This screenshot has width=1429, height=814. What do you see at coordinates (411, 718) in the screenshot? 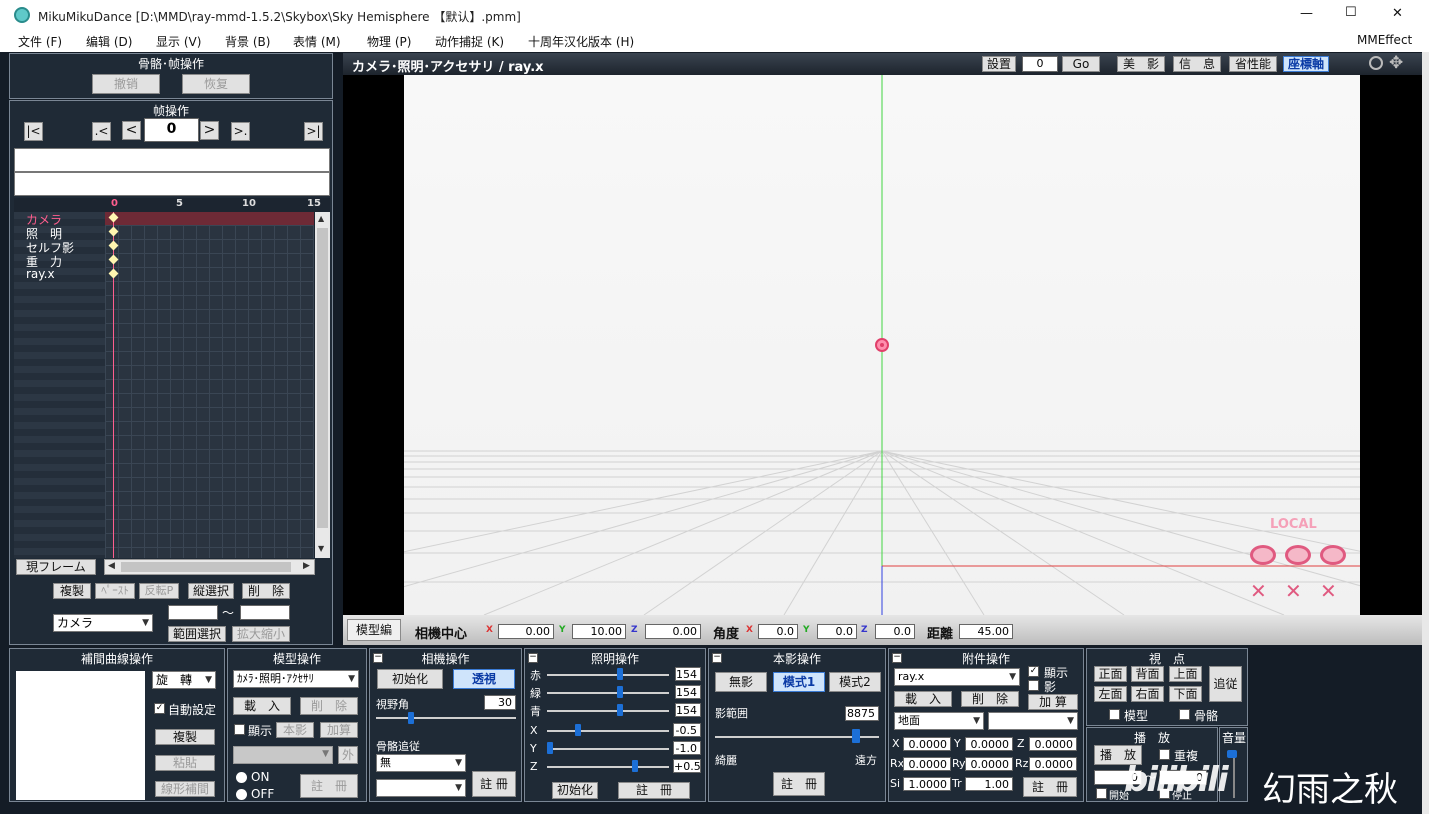
I see `fov-slider-thumb` at bounding box center [411, 718].